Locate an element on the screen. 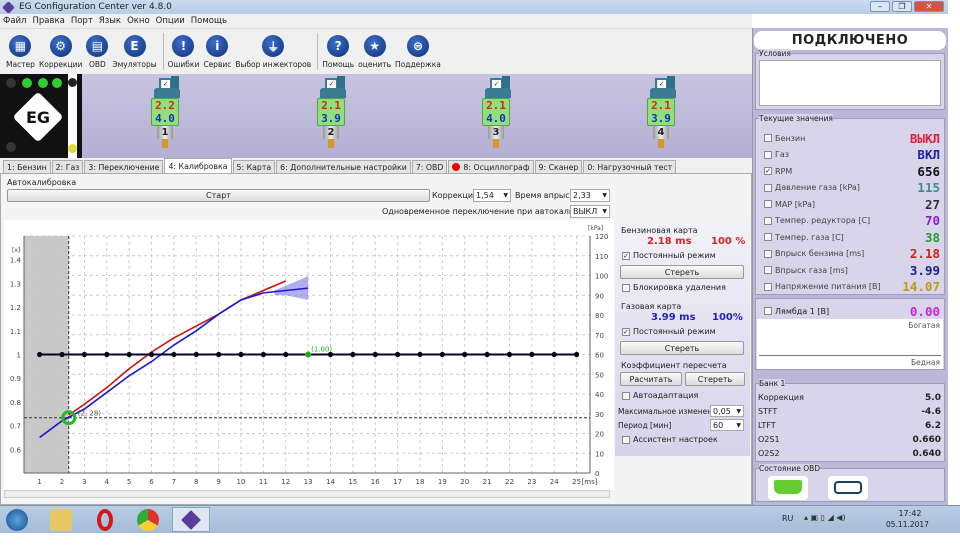 This screenshot has width=960, height=549. clock-time: 17:42 is located at coordinates (910, 513).